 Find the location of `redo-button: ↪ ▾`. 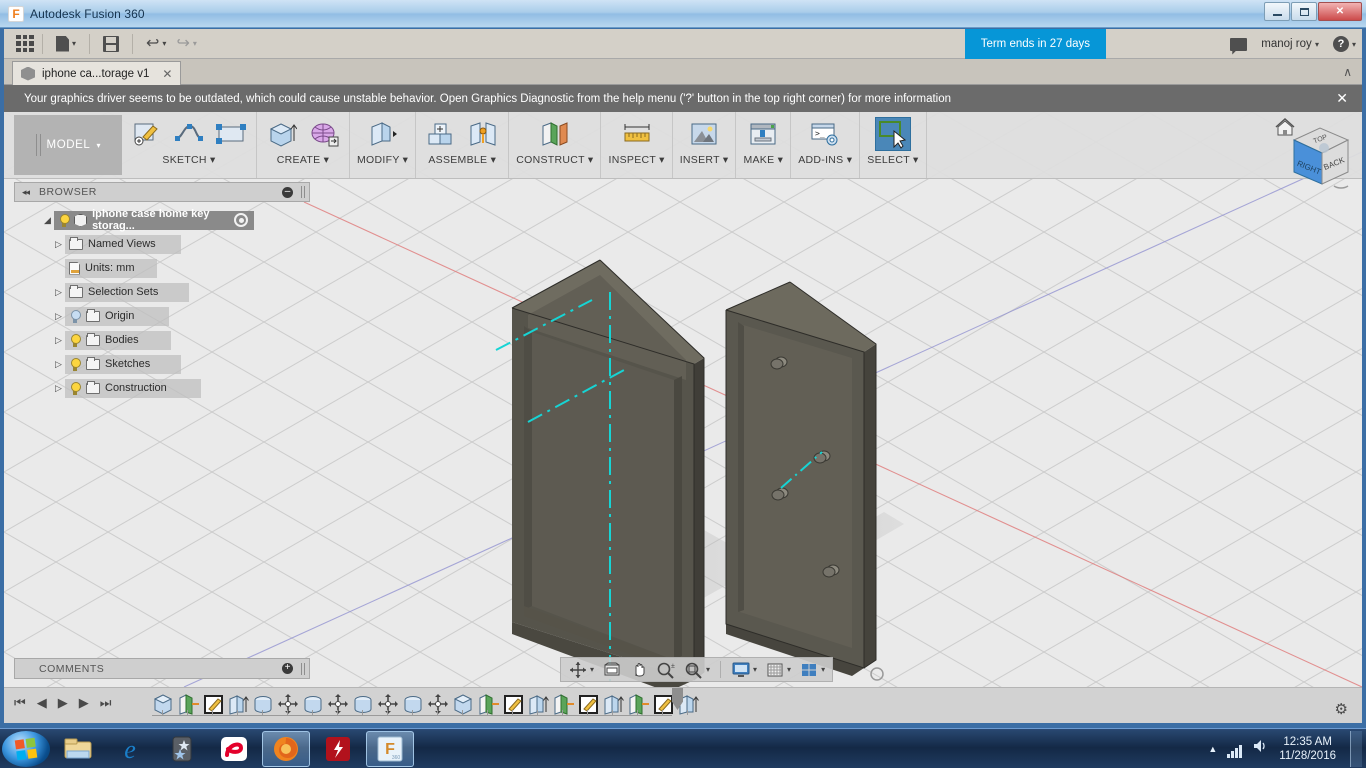

redo-button: ↪ ▾ is located at coordinates (186, 44).